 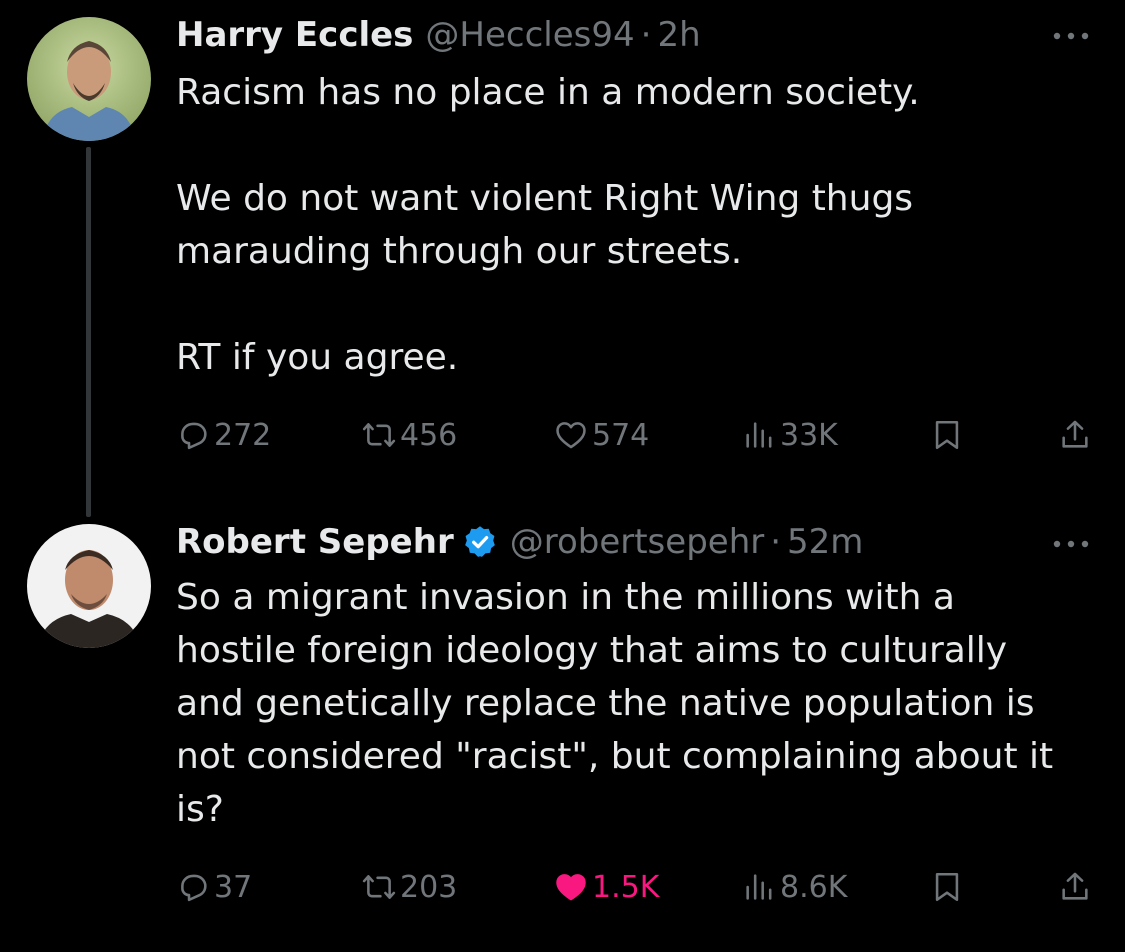 I want to click on display-name: Harry Eccles, so click(x=294, y=35).